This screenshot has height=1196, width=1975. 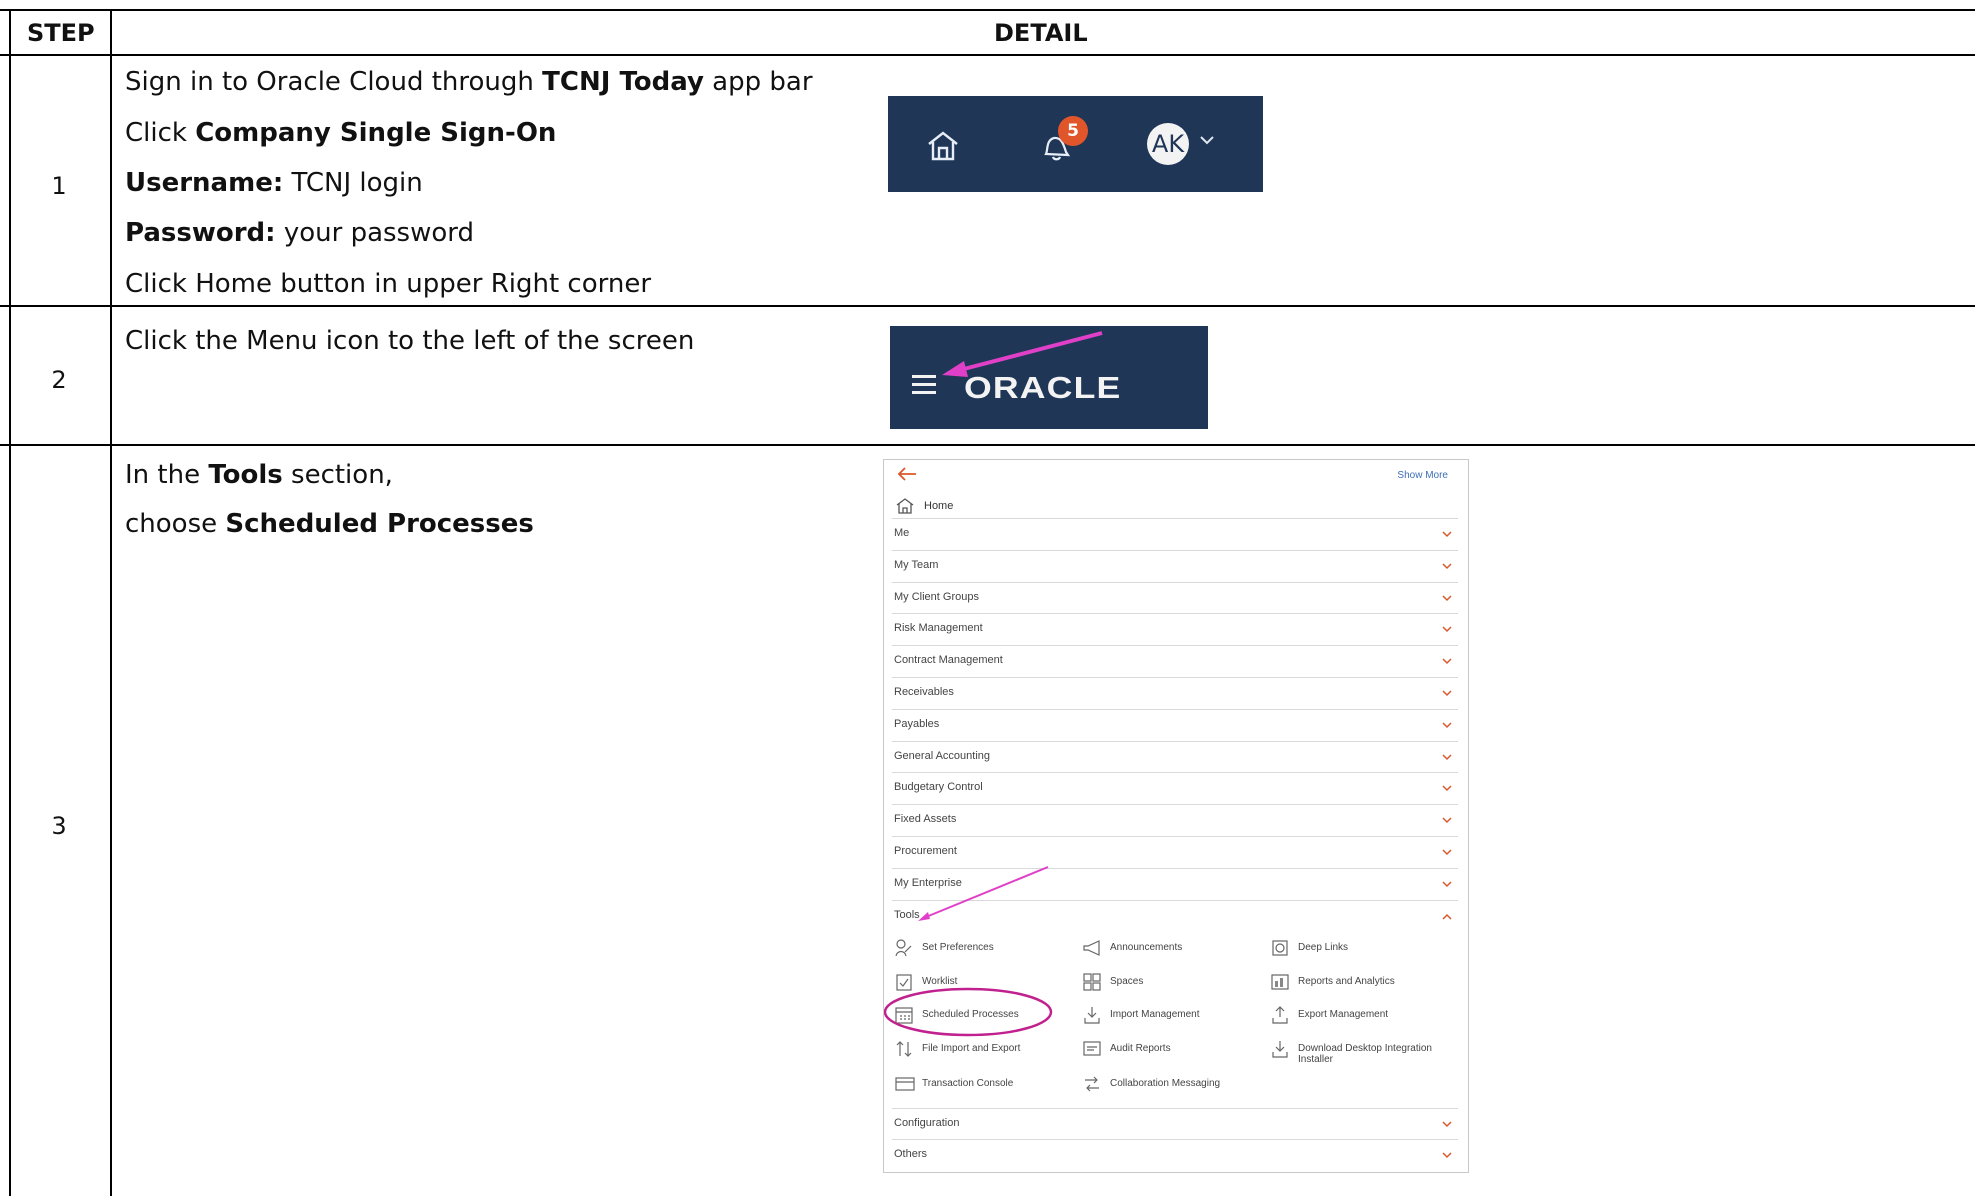 What do you see at coordinates (259, 475) in the screenshot?
I see `step3-line: In the Tools section,` at bounding box center [259, 475].